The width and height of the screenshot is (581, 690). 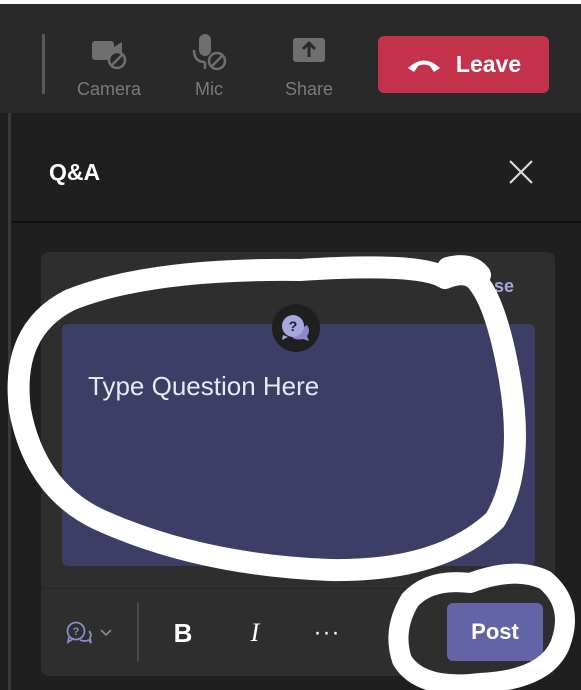 What do you see at coordinates (327, 633) in the screenshot?
I see `more-options-button: ···` at bounding box center [327, 633].